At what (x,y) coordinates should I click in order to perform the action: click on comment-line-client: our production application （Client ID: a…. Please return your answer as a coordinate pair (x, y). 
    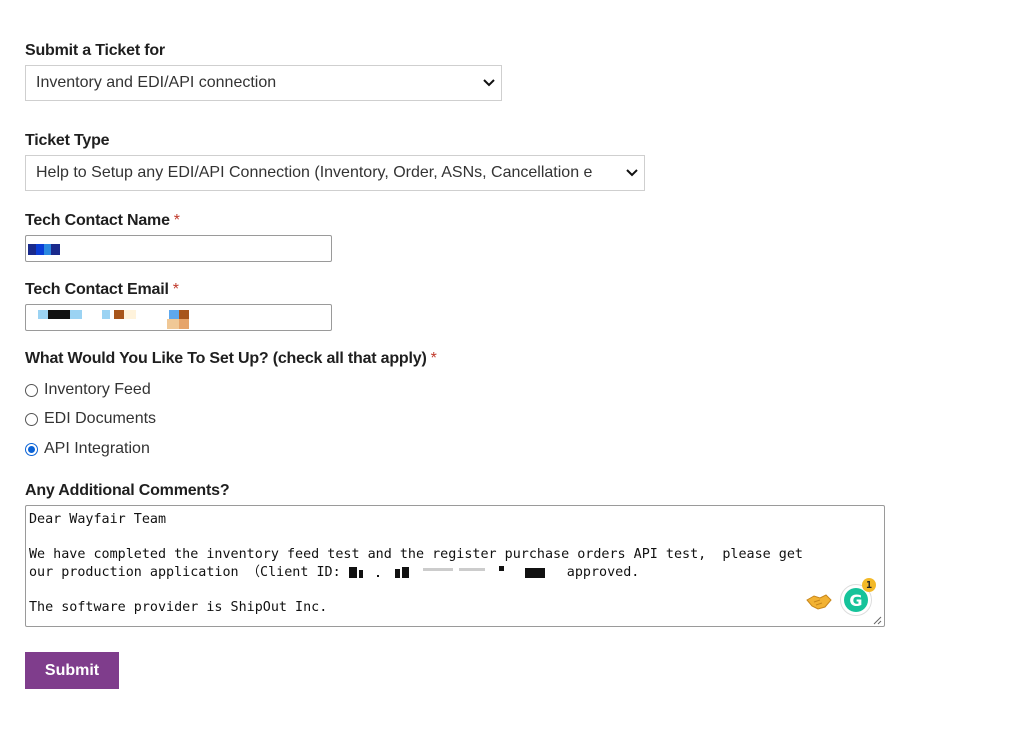
    Looking at the image, I should click on (455, 573).